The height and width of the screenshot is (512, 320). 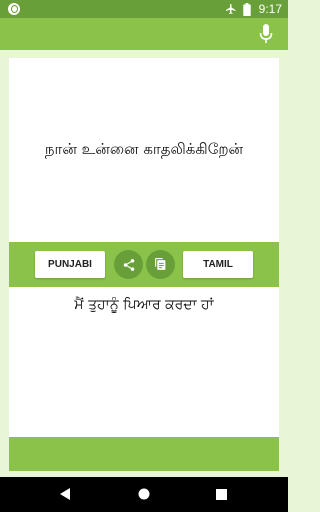 I want to click on recent-apps-button, so click(x=221, y=494).